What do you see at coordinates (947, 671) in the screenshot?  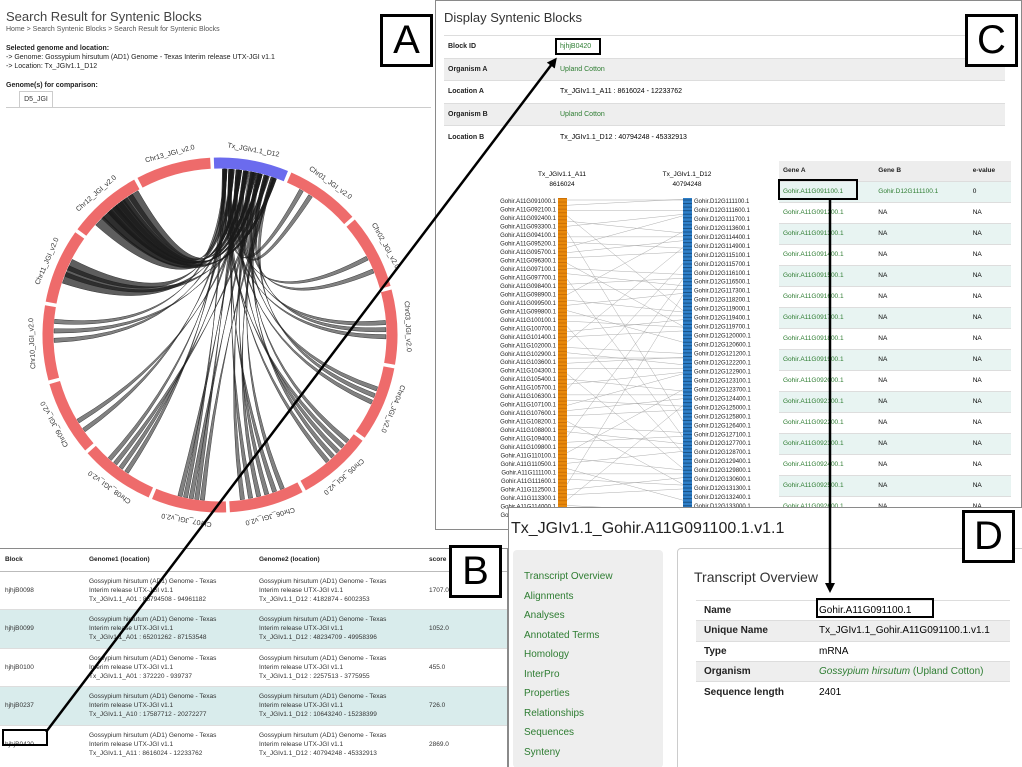 I see `organism-common-name: (Upland Cotton)` at bounding box center [947, 671].